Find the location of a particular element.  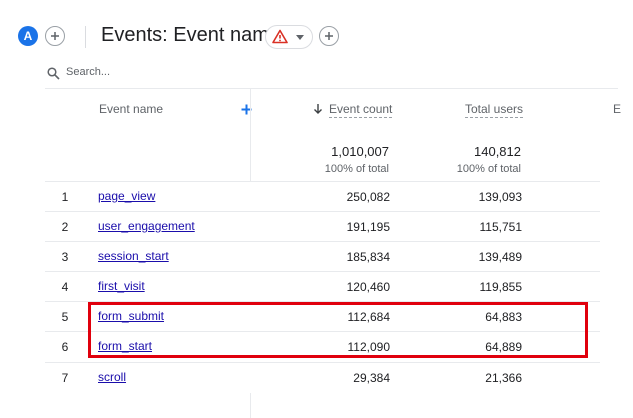

row-rank: 2 is located at coordinates (65, 227).